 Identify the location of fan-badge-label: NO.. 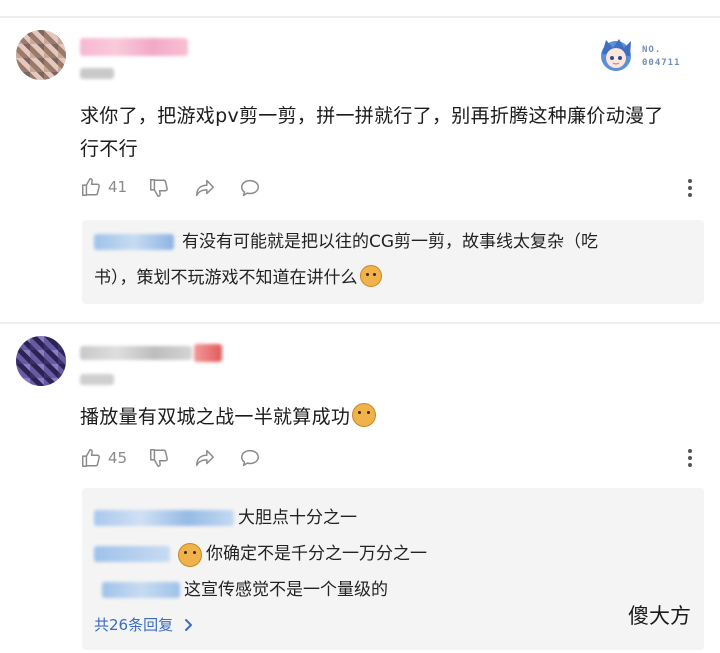
(652, 50).